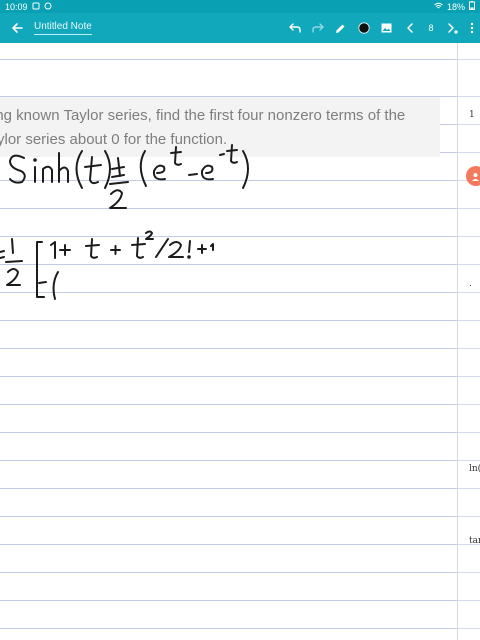 This screenshot has height=640, width=480. Describe the element at coordinates (48, 7) in the screenshot. I see `signal-icon` at that location.